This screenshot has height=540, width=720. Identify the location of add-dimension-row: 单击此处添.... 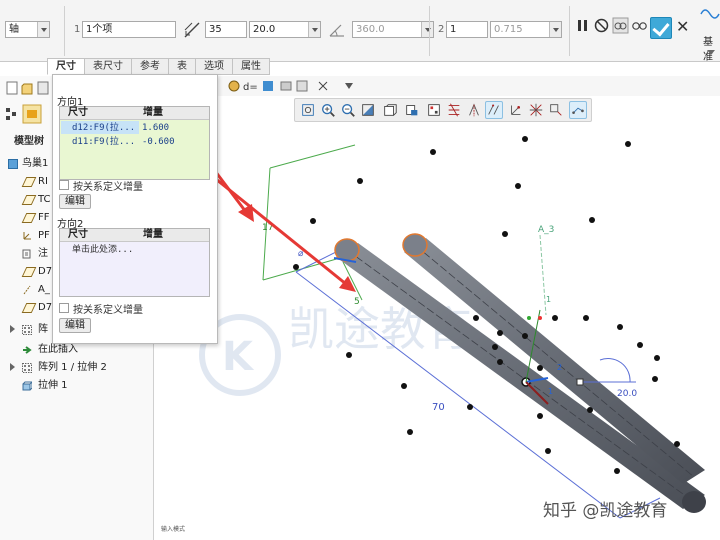
(134, 250).